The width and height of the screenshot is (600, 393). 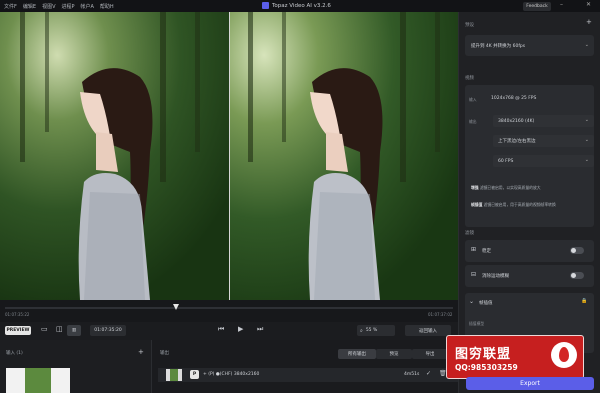 What do you see at coordinates (57, 6) in the screenshot?
I see `menu-bar: 文件F 编辑E 视图V 进程P 帐户A 帮助H` at bounding box center [57, 6].